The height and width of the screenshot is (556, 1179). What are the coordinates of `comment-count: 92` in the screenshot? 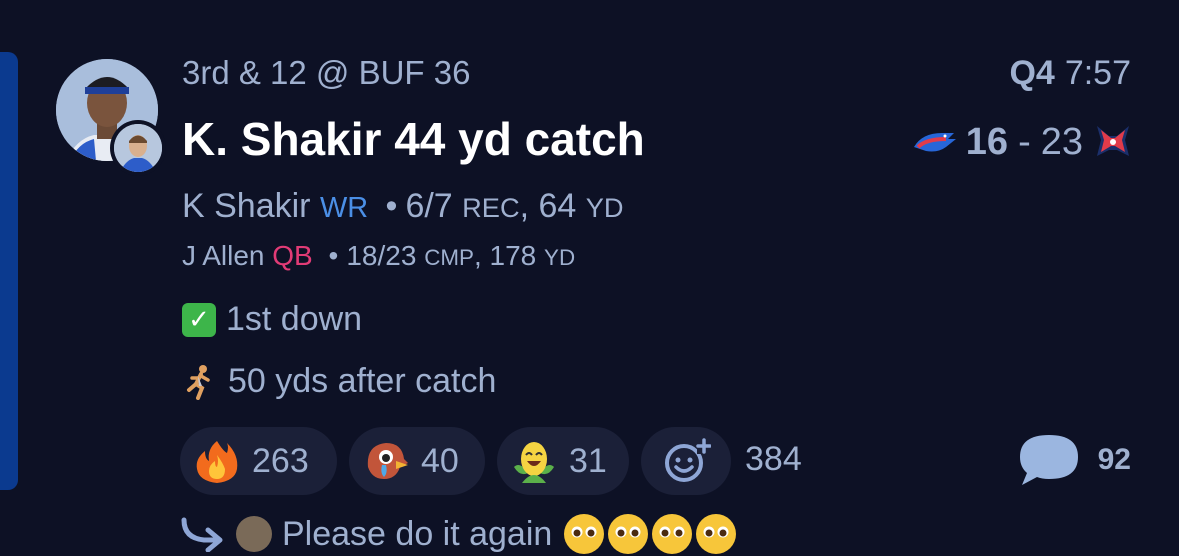 It's located at (1114, 459).